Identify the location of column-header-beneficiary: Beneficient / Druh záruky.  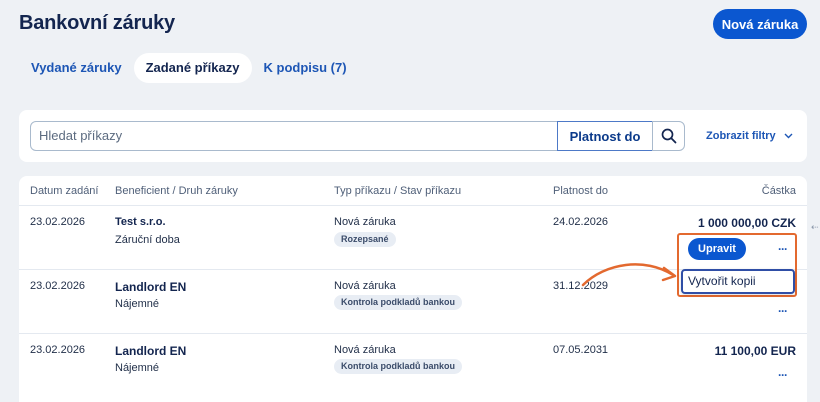
(176, 191).